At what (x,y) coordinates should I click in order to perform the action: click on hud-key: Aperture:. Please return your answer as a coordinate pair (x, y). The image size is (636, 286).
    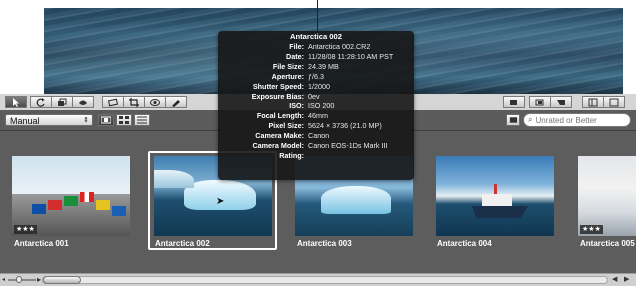
    Looking at the image, I should click on (287, 76).